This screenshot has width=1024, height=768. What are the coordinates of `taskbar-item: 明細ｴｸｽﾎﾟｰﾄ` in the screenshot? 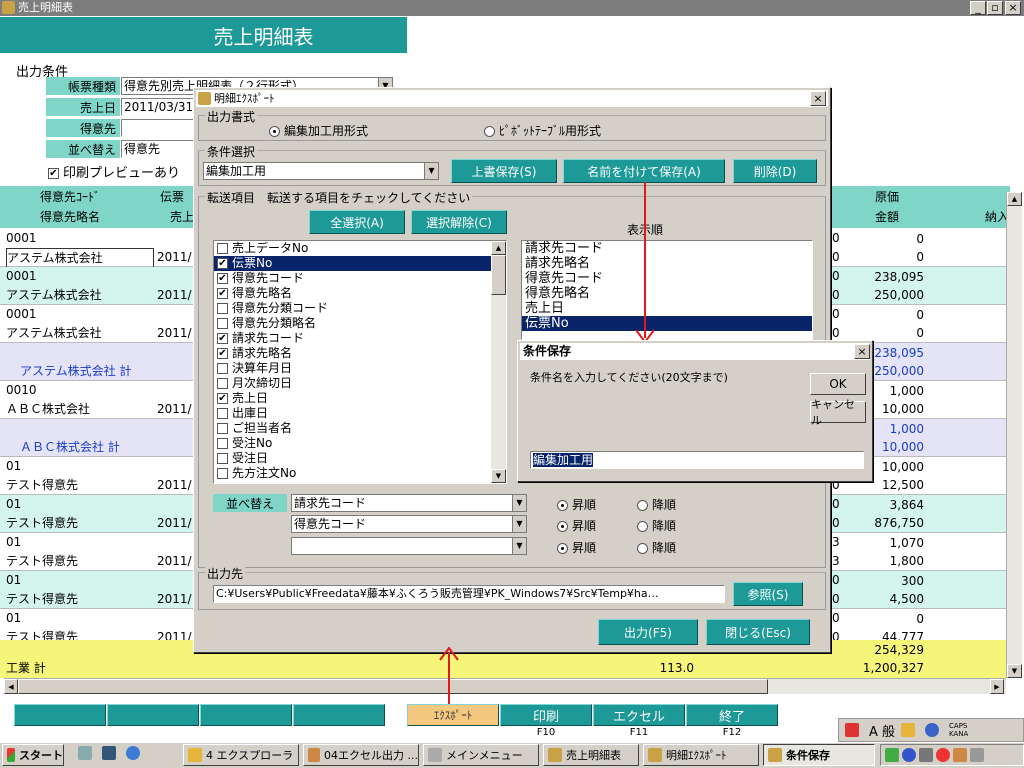 It's located at (701, 755).